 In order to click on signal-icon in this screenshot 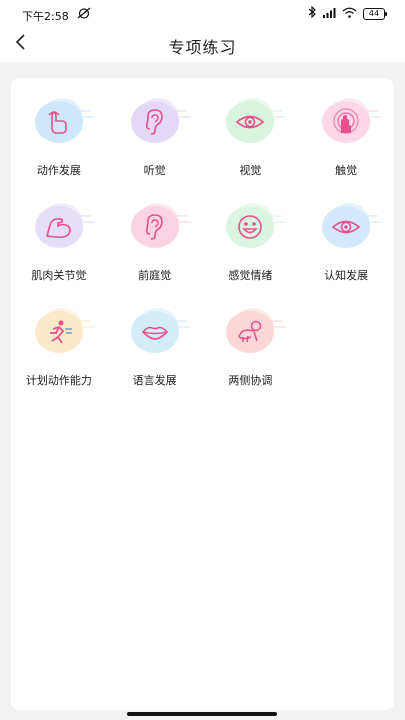, I will do `click(329, 14)`.